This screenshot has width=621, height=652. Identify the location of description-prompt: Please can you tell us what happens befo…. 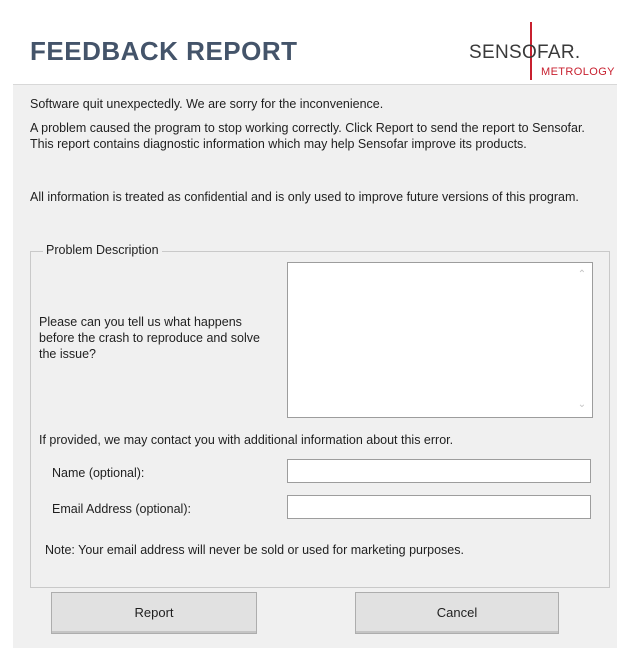
(149, 338).